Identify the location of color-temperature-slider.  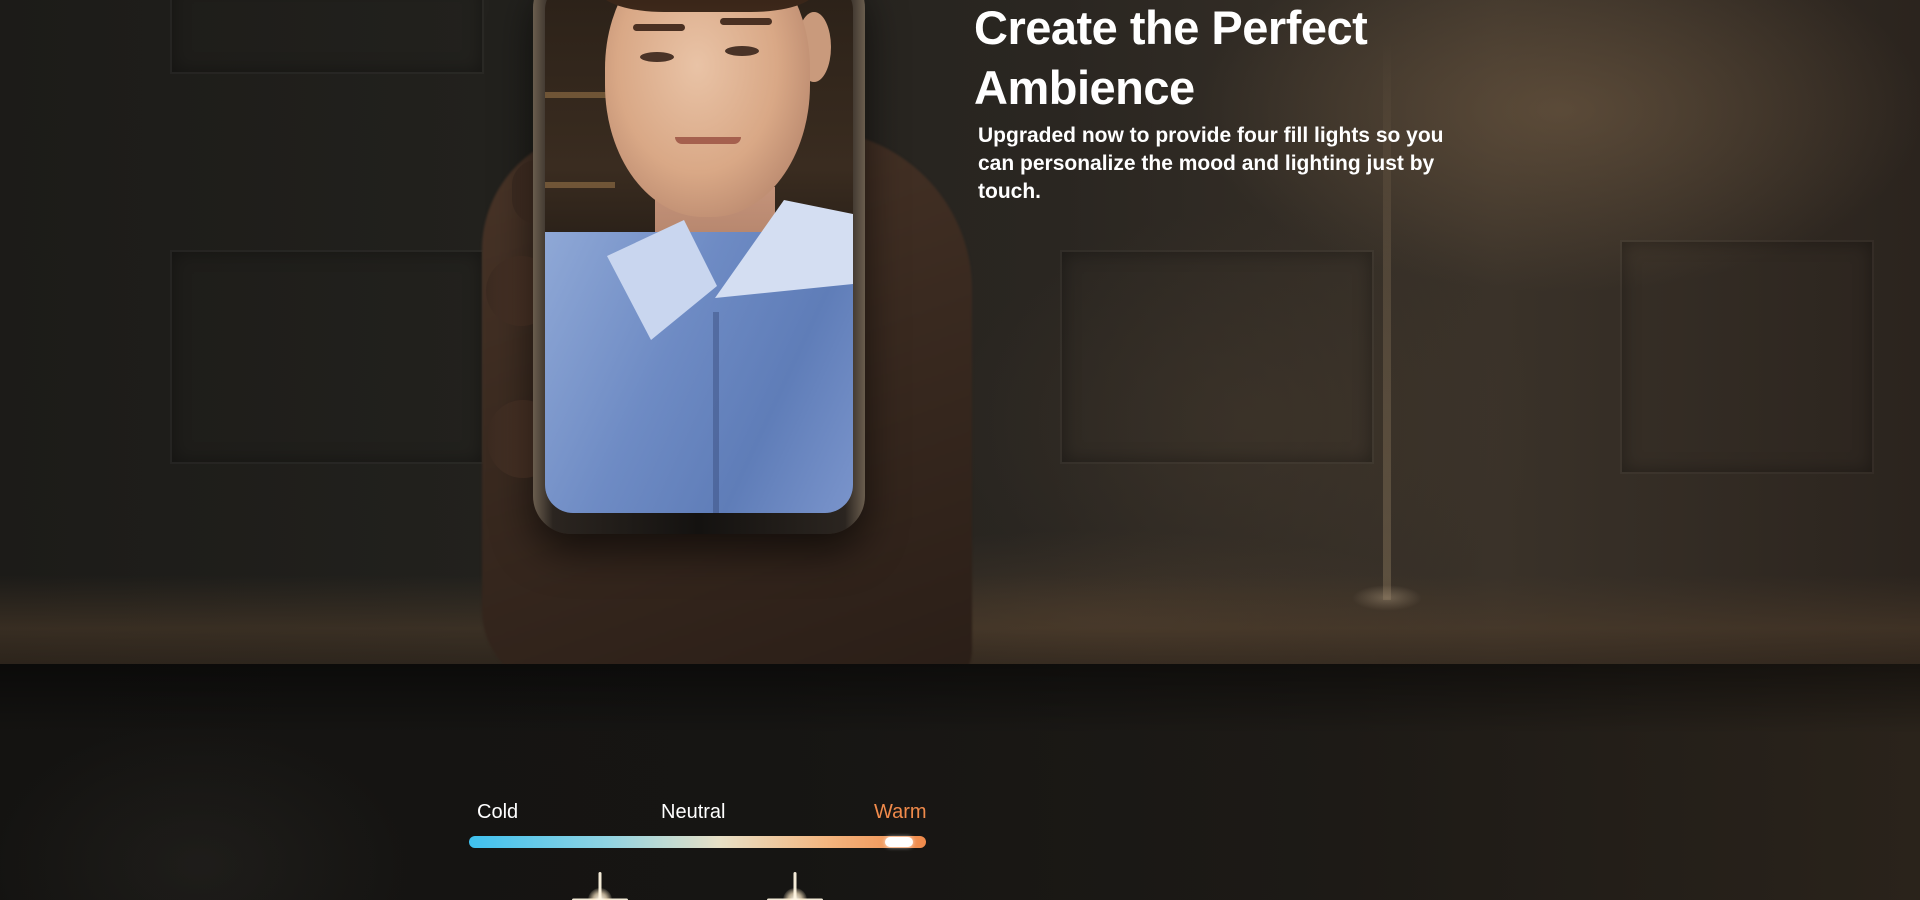
(697, 842).